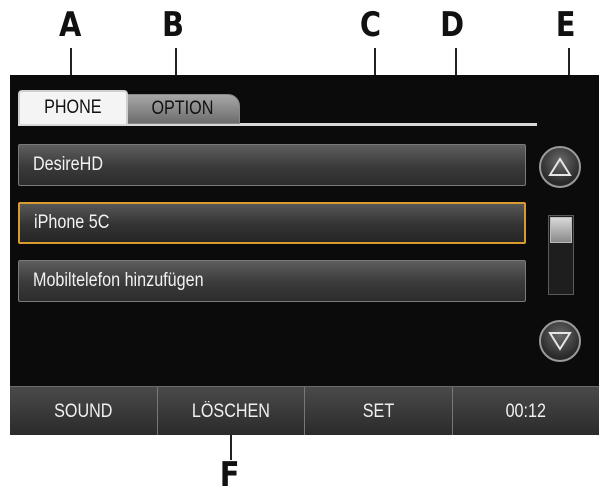 The image size is (601, 500). I want to click on delete-label: LÖSCHEN, so click(230, 411).